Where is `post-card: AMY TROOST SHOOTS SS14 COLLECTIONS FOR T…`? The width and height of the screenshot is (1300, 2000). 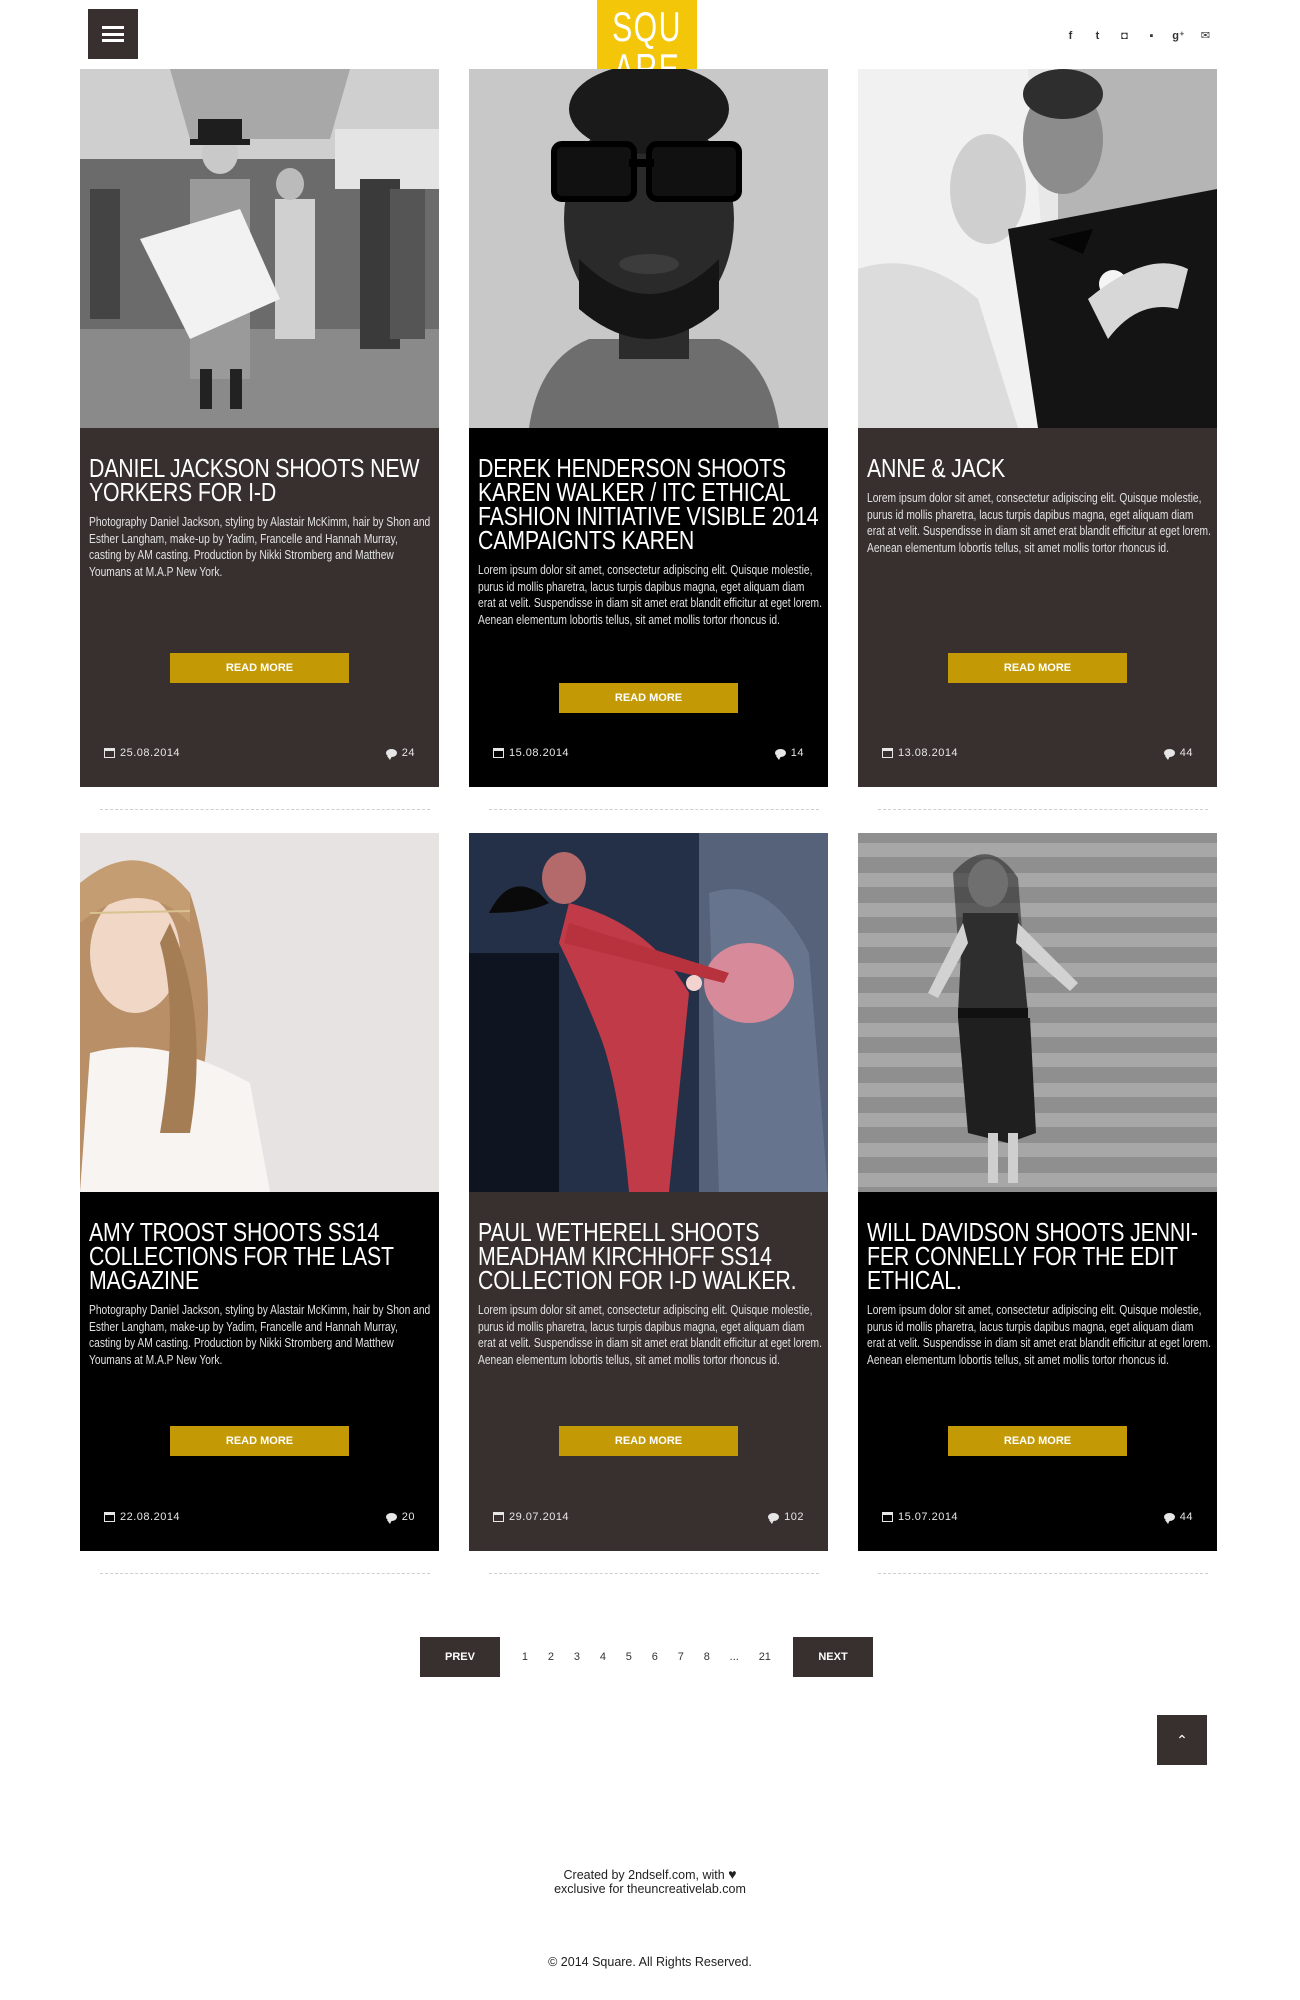 post-card: AMY TROOST SHOOTS SS14 COLLECTIONS FOR T… is located at coordinates (259, 1192).